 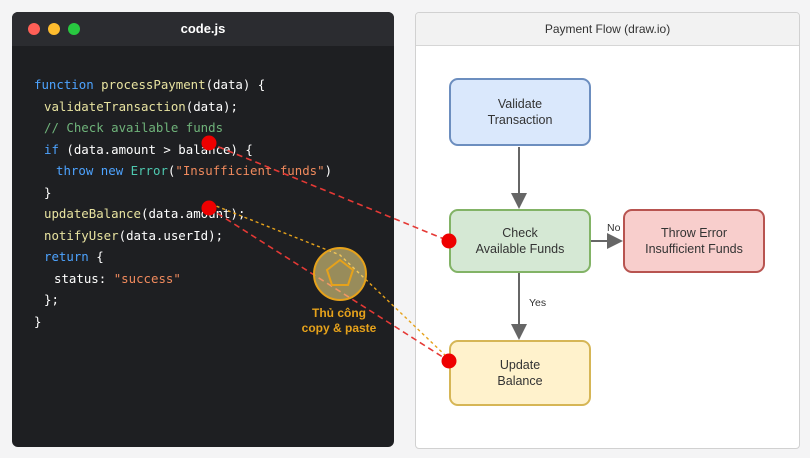 I want to click on node-check-funds: Check Available Funds, so click(x=520, y=241).